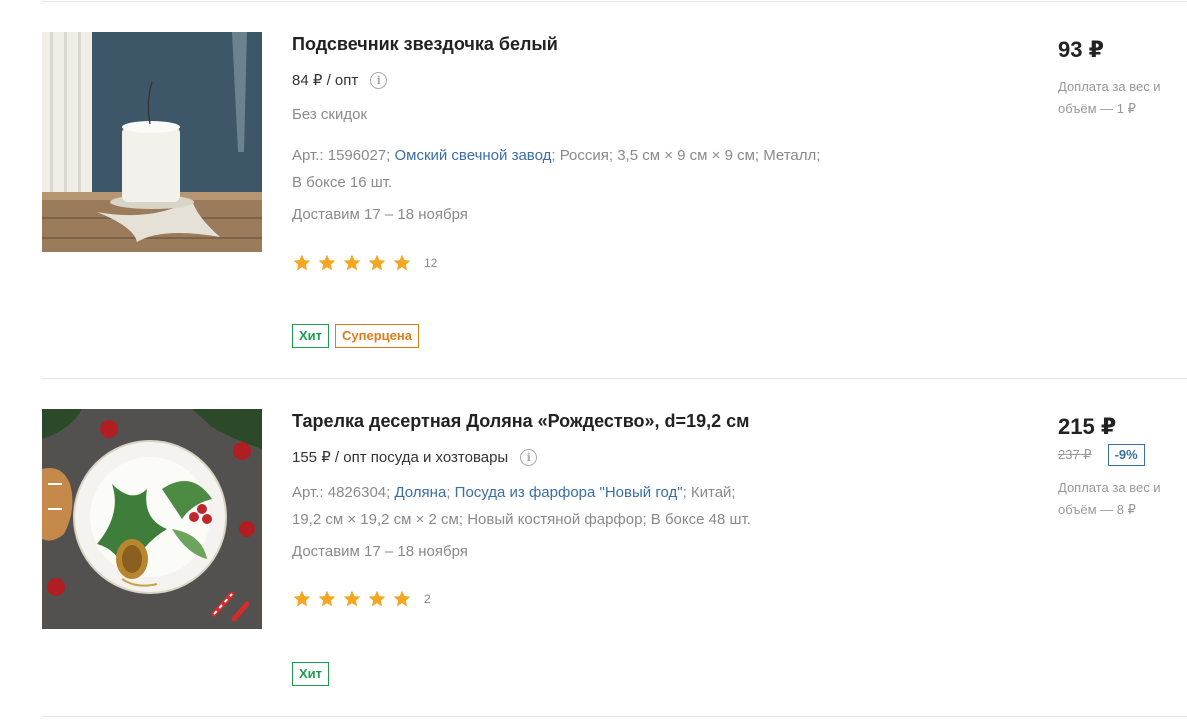  What do you see at coordinates (427, 599) in the screenshot?
I see `review-count: 2` at bounding box center [427, 599].